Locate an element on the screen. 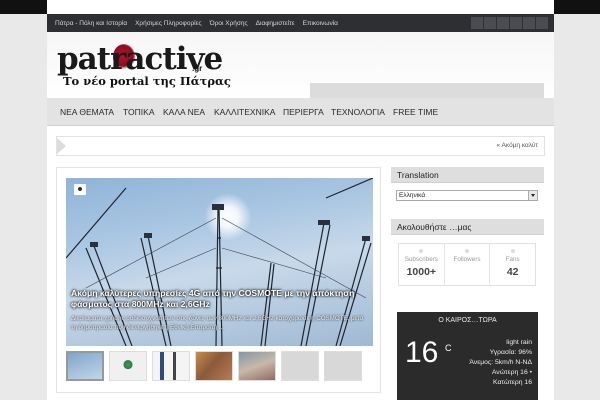 The height and width of the screenshot is (400, 600). nav-item-technology: ΤΕΧΝΟΛΟΓΙΑ is located at coordinates (358, 112).